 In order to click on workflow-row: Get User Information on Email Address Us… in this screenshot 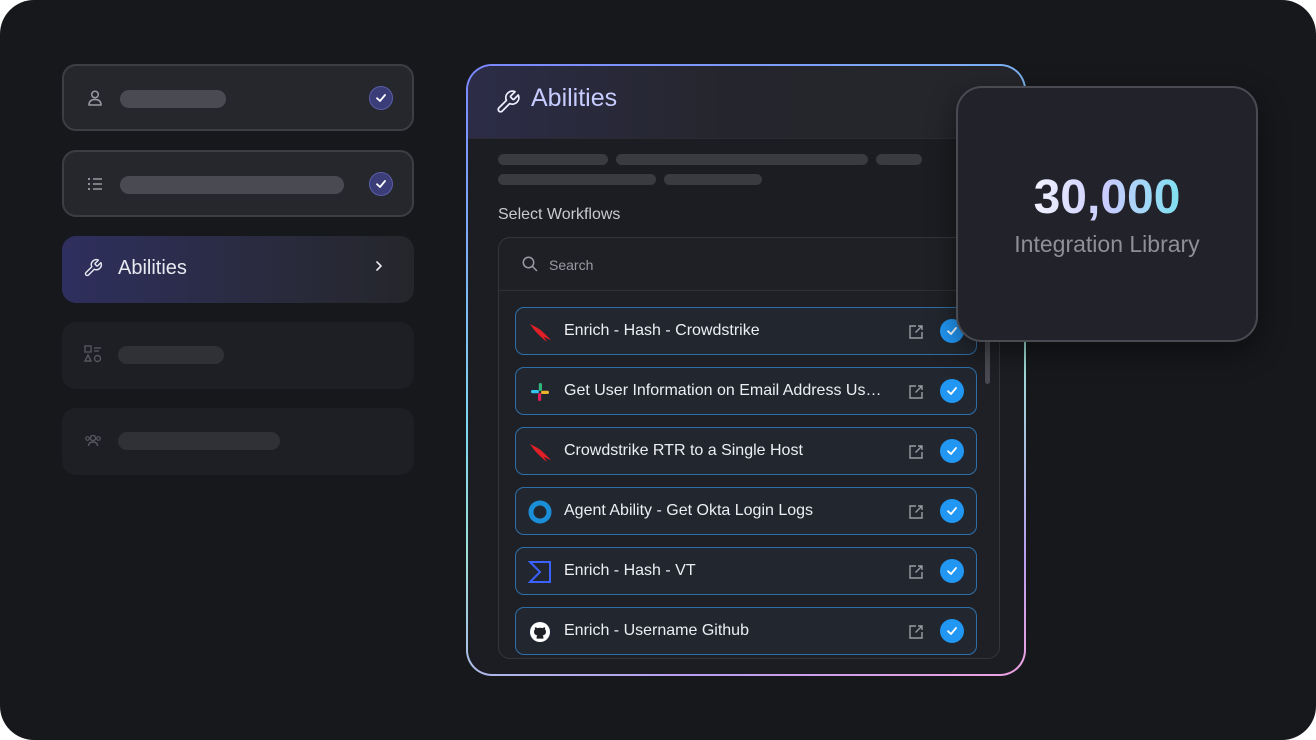, I will do `click(746, 391)`.